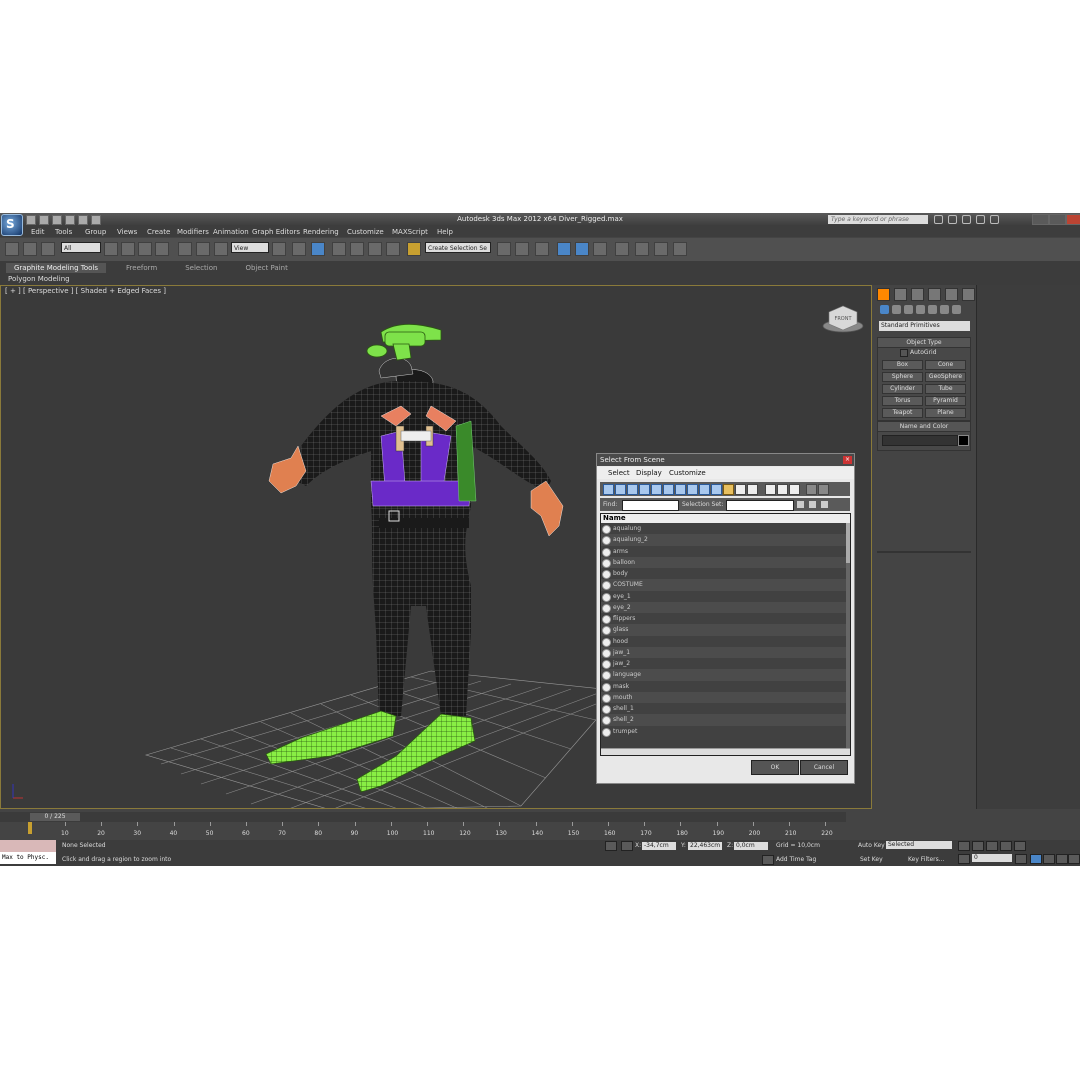 This screenshot has height=1080, width=1080. What do you see at coordinates (725, 663) in the screenshot?
I see `list-item: jaw_2` at bounding box center [725, 663].